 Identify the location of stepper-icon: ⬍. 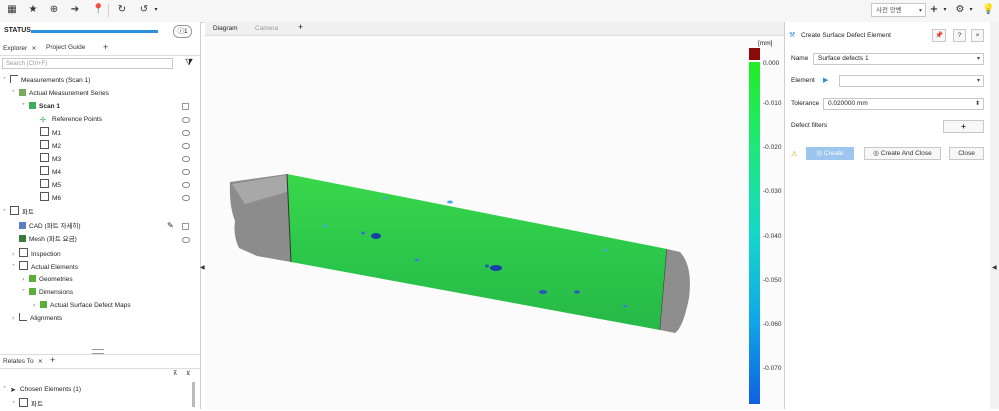
(977, 104).